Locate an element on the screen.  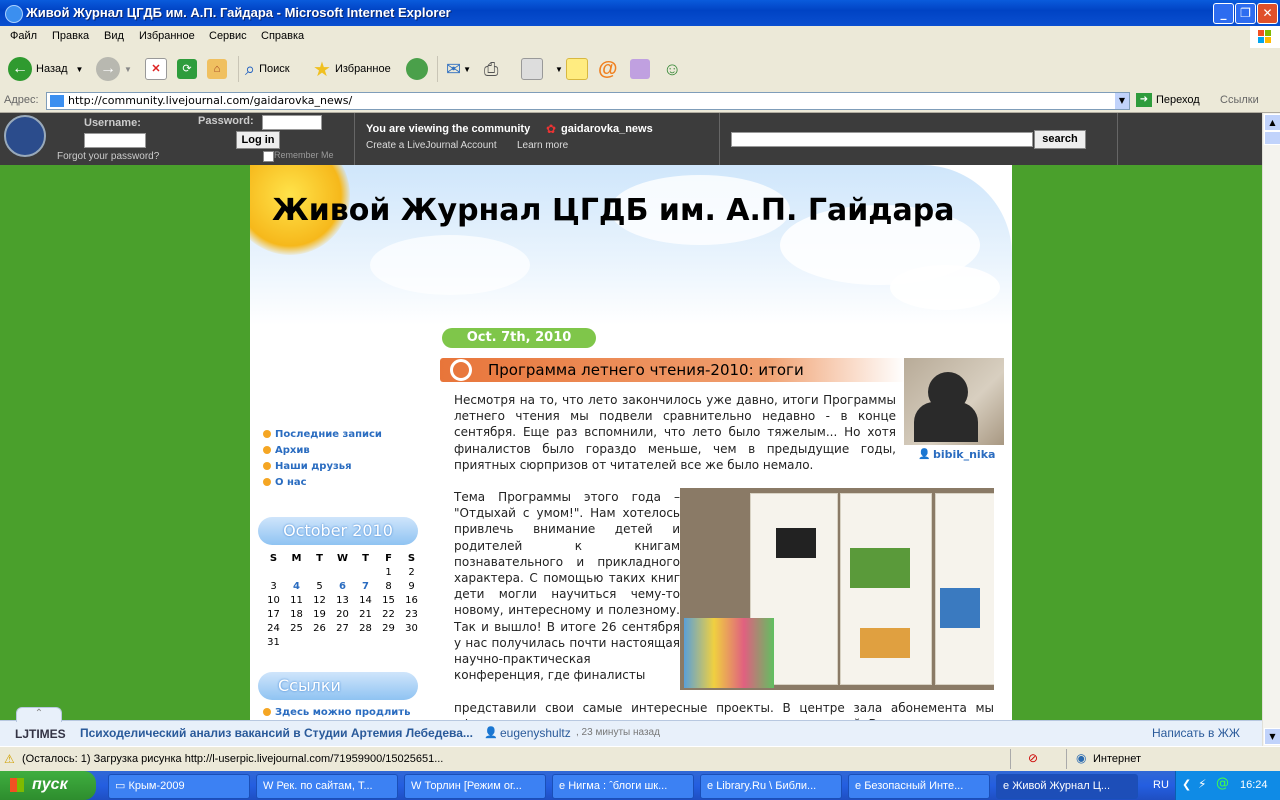
menu-file: Файл is located at coordinates (23, 36).